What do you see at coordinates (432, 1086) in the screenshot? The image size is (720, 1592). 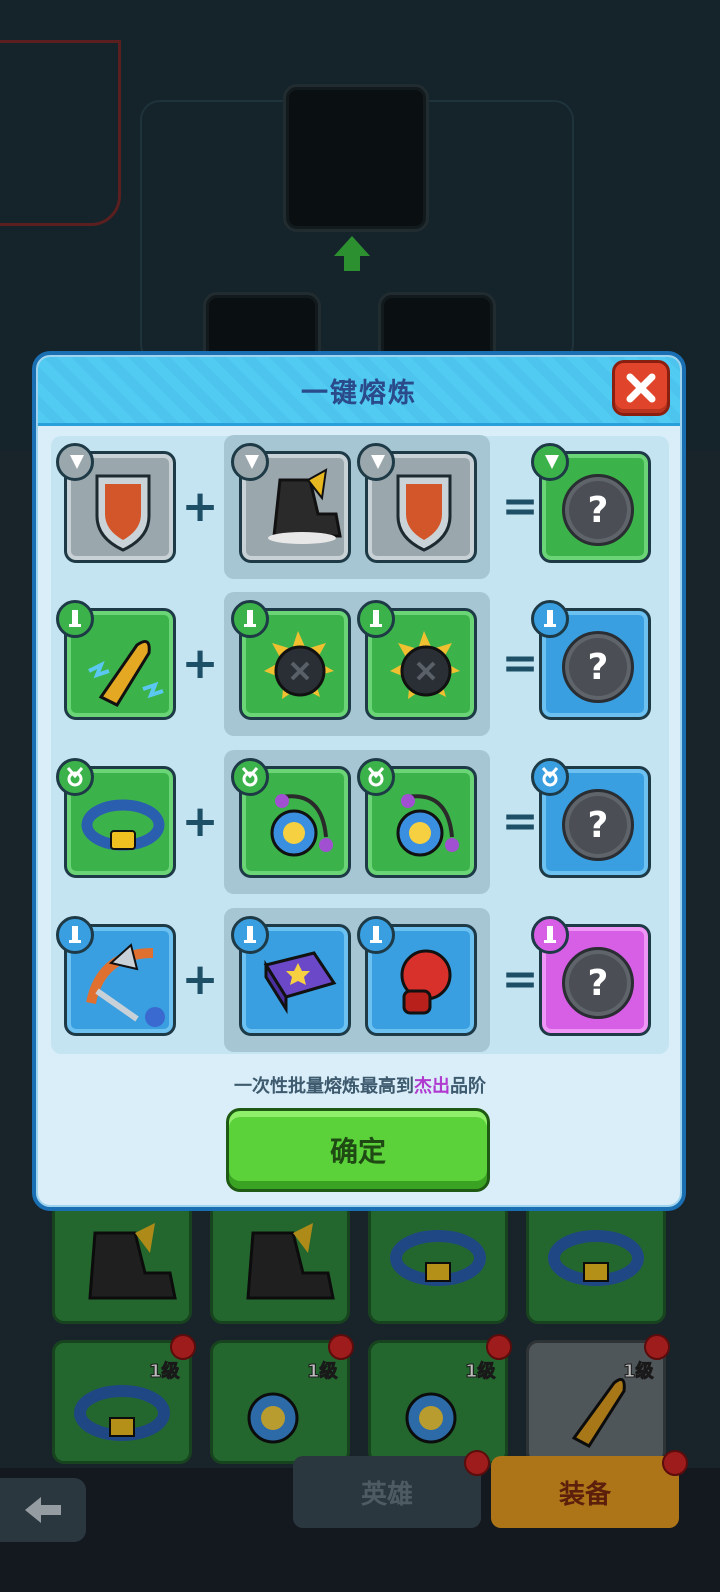 I see `hint-highlight: 杰出` at bounding box center [432, 1086].